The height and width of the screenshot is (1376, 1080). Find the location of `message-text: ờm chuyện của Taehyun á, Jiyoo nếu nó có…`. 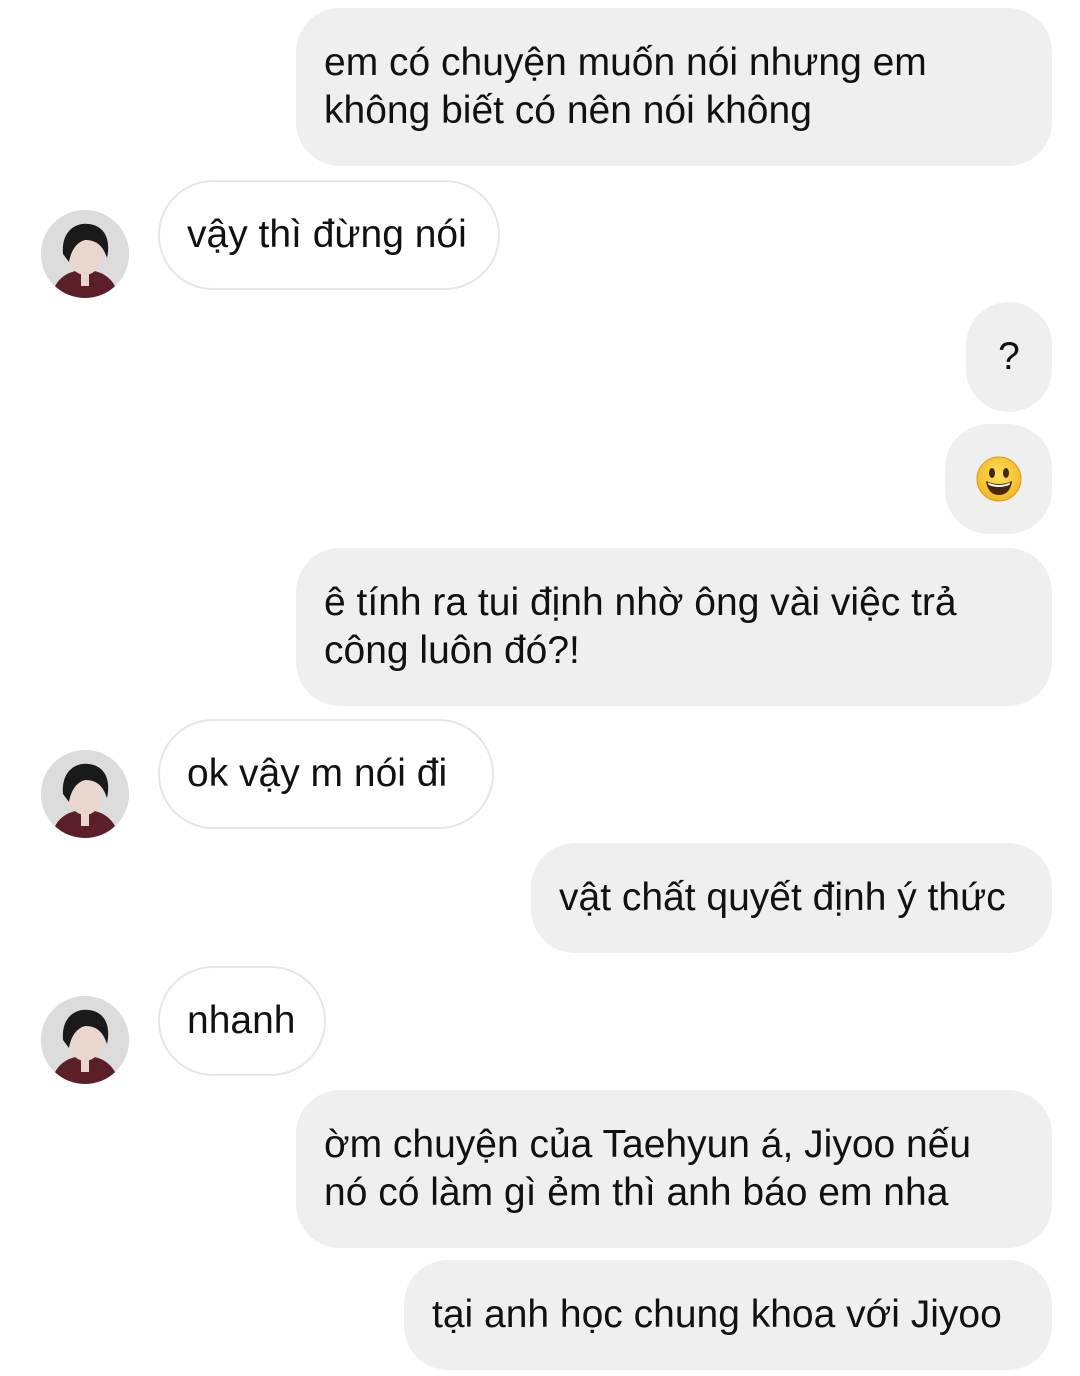

message-text: ờm chuyện của Taehyun á, Jiyoo nếu nó có… is located at coordinates (648, 1168).